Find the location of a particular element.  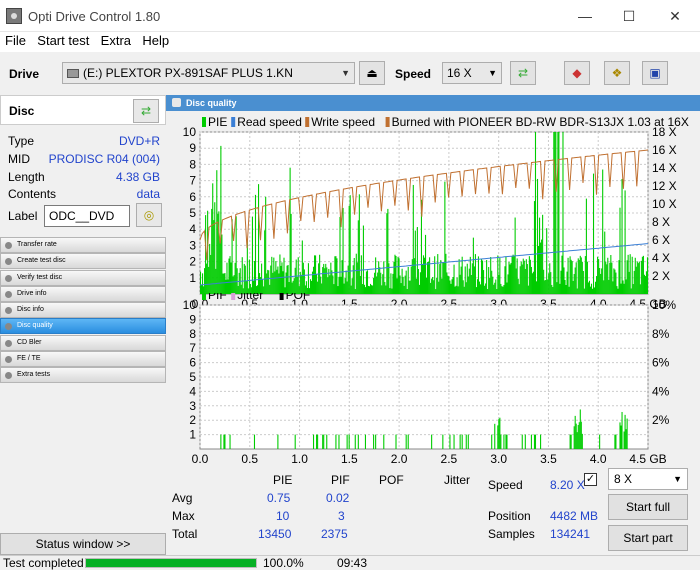

jitter-checkbox: ✓ is located at coordinates (590, 479).